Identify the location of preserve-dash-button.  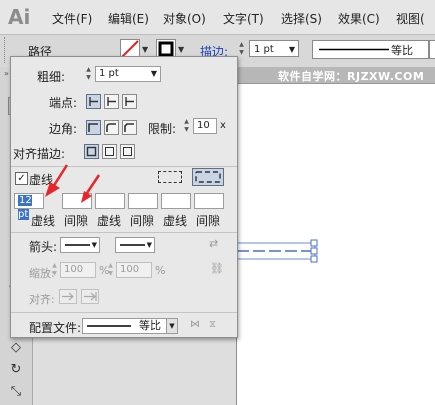
(170, 177).